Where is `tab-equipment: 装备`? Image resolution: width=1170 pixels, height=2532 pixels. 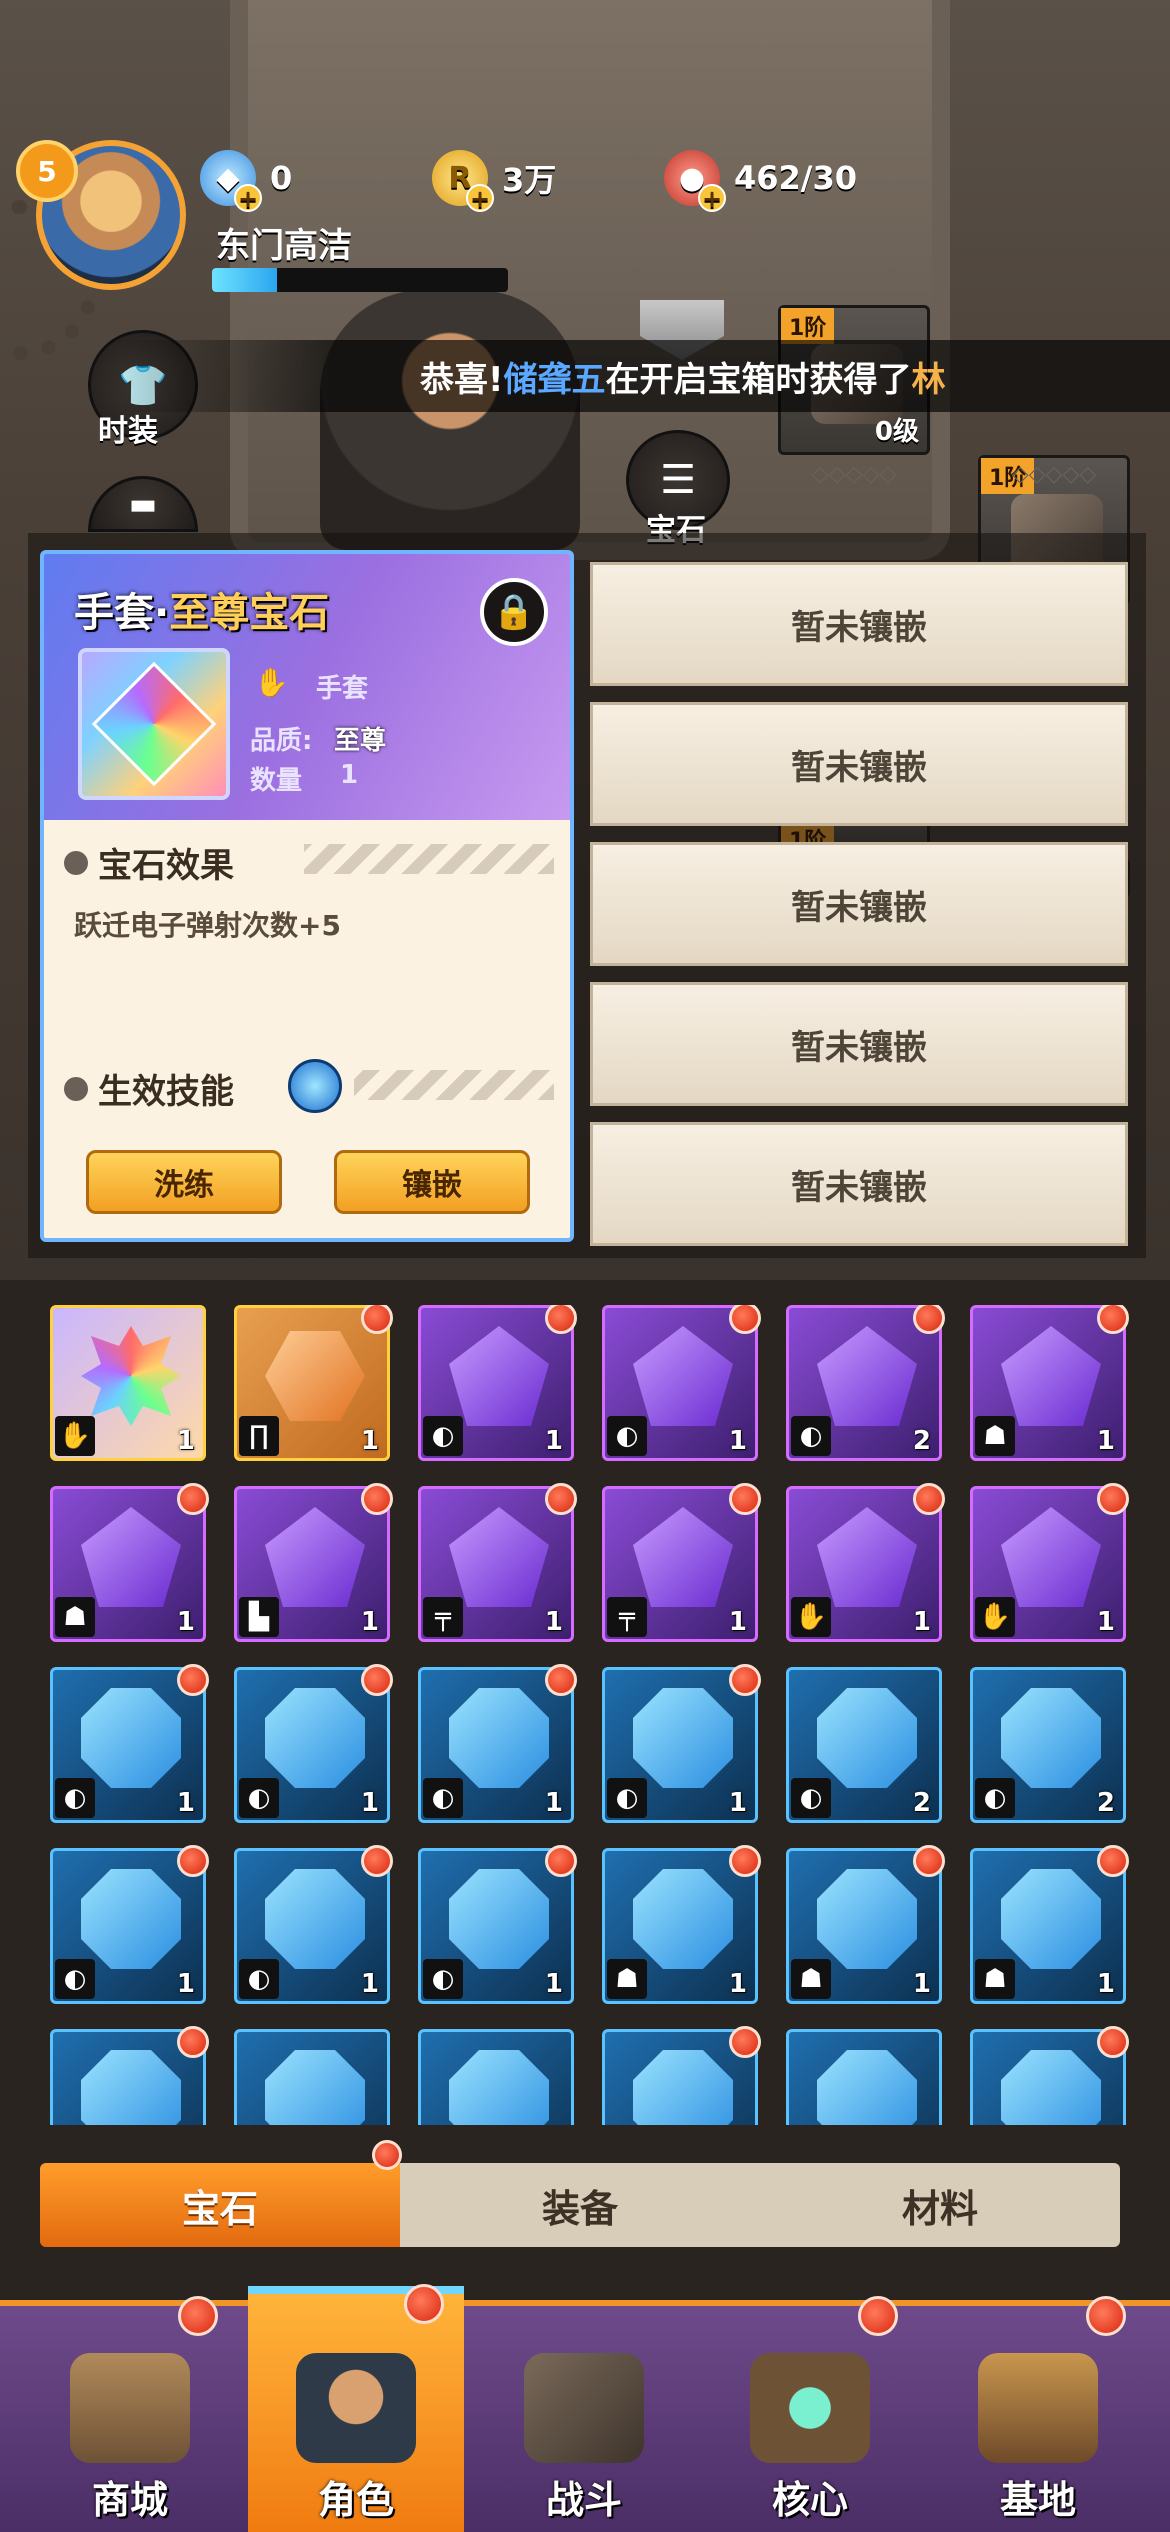
tab-equipment: 装备 is located at coordinates (580, 2205).